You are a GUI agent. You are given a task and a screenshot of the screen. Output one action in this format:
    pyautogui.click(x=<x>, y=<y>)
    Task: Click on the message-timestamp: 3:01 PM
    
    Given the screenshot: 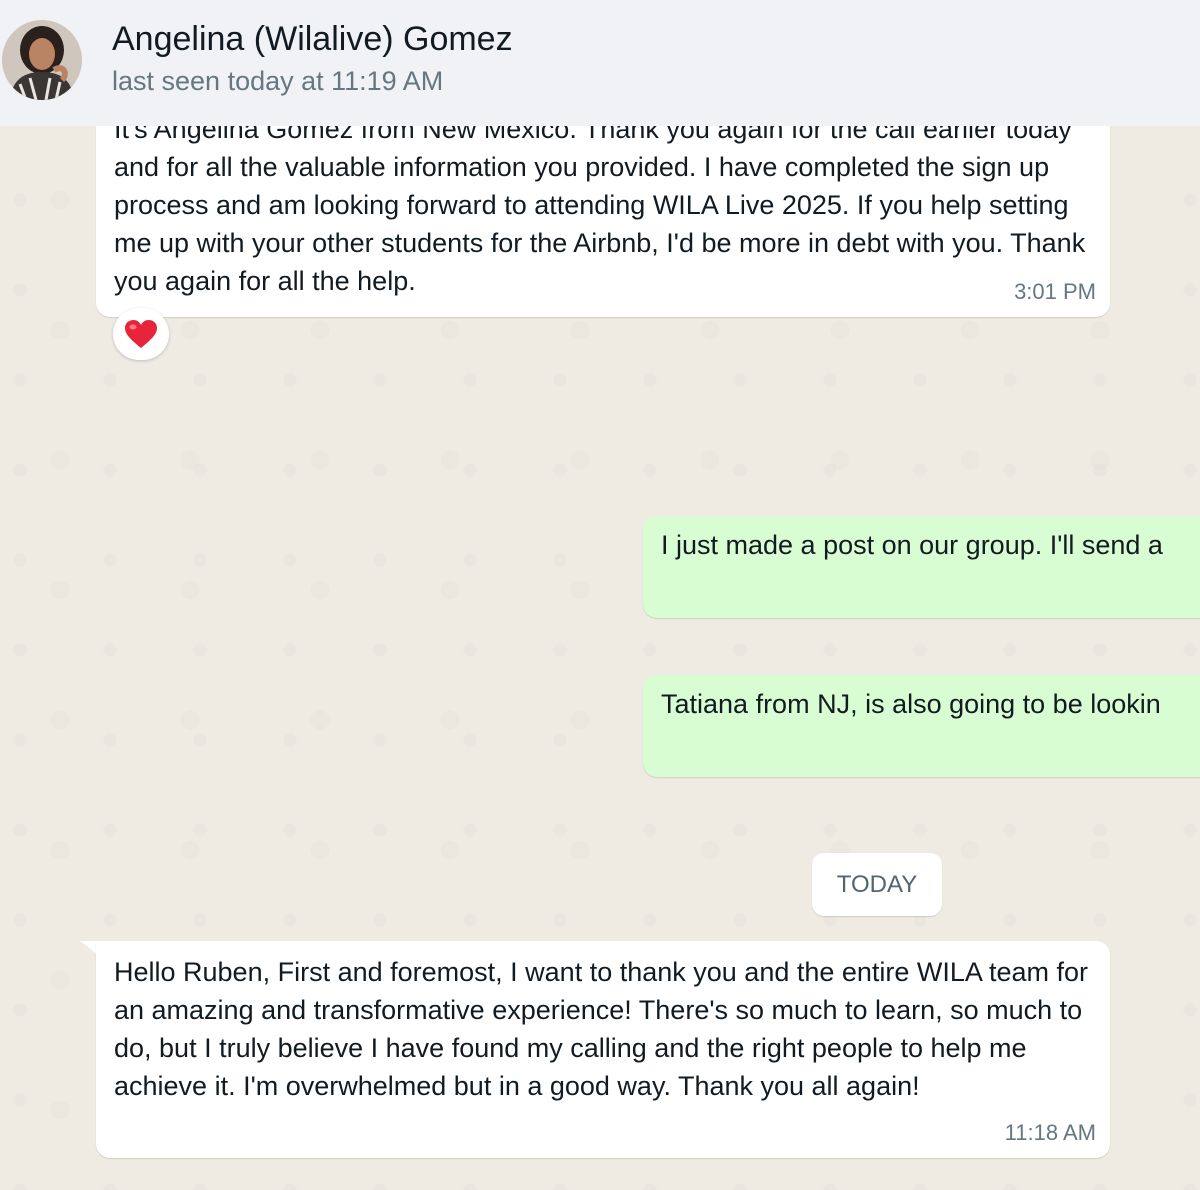 What is the action you would take?
    pyautogui.click(x=1055, y=291)
    